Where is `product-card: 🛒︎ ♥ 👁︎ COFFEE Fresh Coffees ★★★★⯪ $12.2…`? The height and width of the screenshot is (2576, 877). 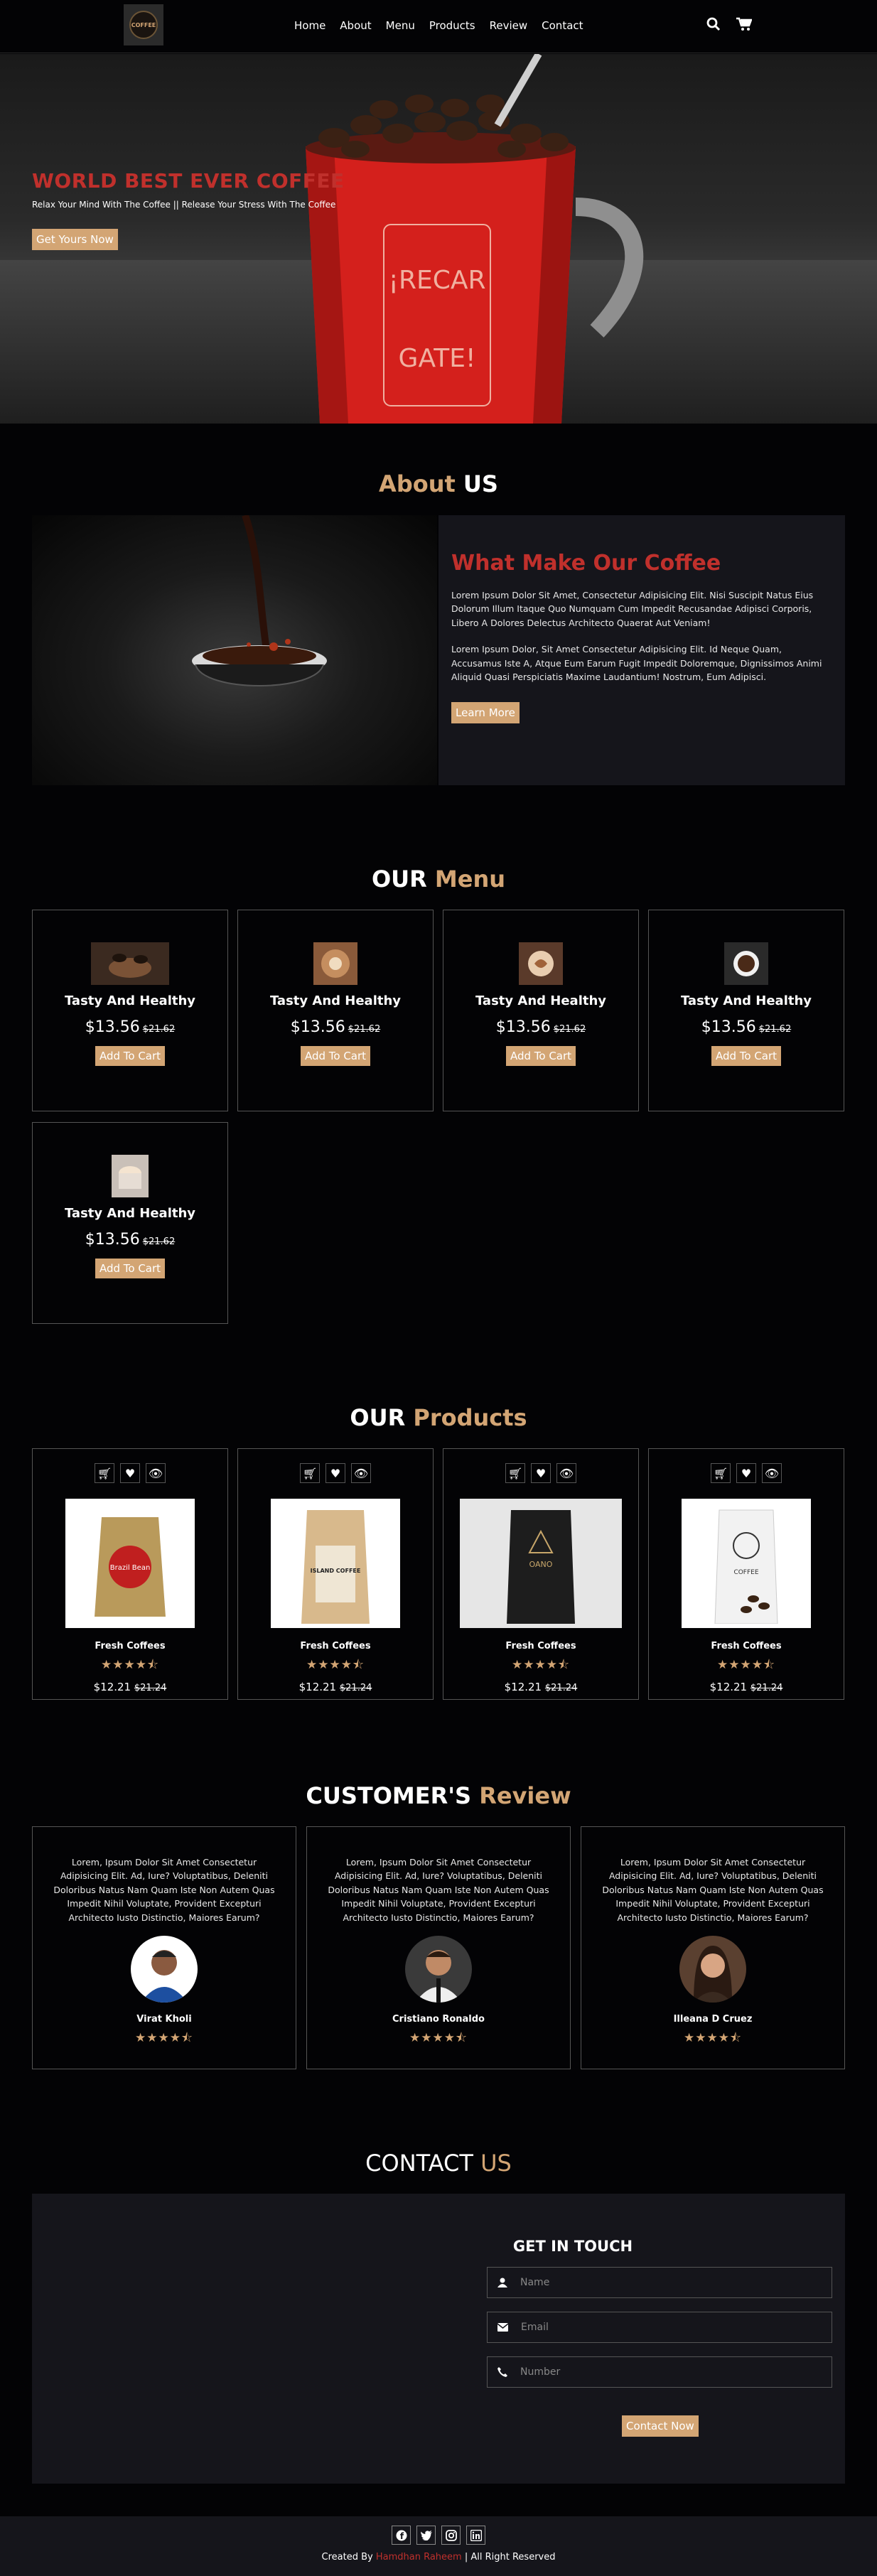 product-card: 🛒︎ ♥ 👁︎ COFFEE Fresh Coffees ★★★★⯪ $12.2… is located at coordinates (746, 1574).